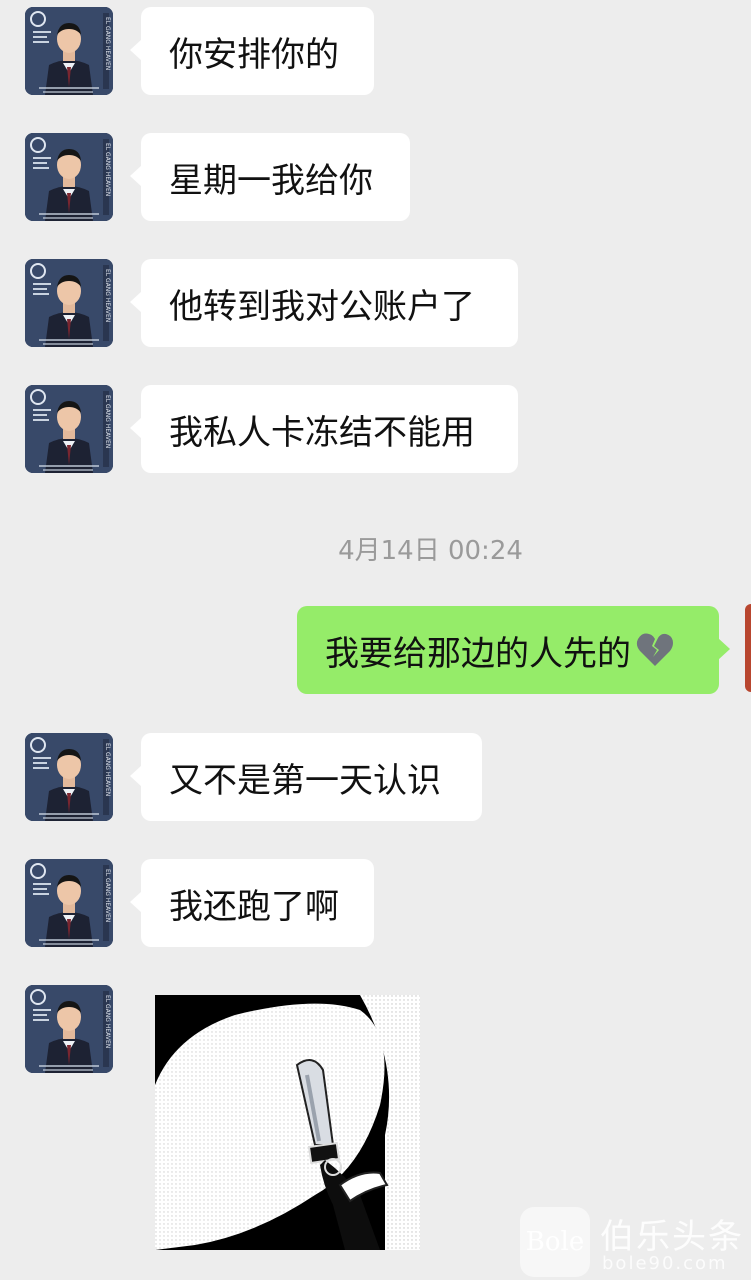  I want to click on watermark-url: bole90.com, so click(665, 1263).